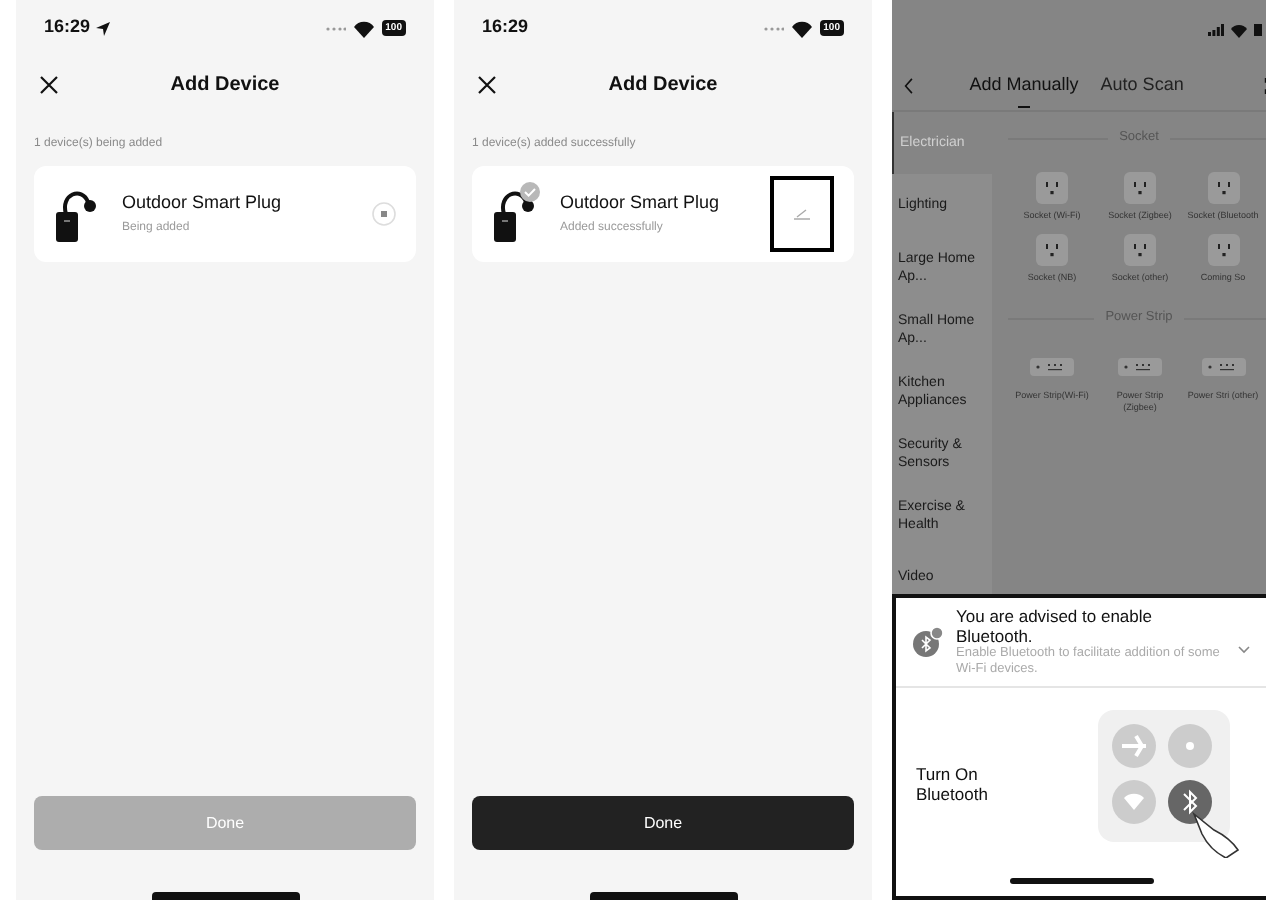 The height and width of the screenshot is (900, 1266). What do you see at coordinates (909, 85) in the screenshot?
I see `back-icon` at bounding box center [909, 85].